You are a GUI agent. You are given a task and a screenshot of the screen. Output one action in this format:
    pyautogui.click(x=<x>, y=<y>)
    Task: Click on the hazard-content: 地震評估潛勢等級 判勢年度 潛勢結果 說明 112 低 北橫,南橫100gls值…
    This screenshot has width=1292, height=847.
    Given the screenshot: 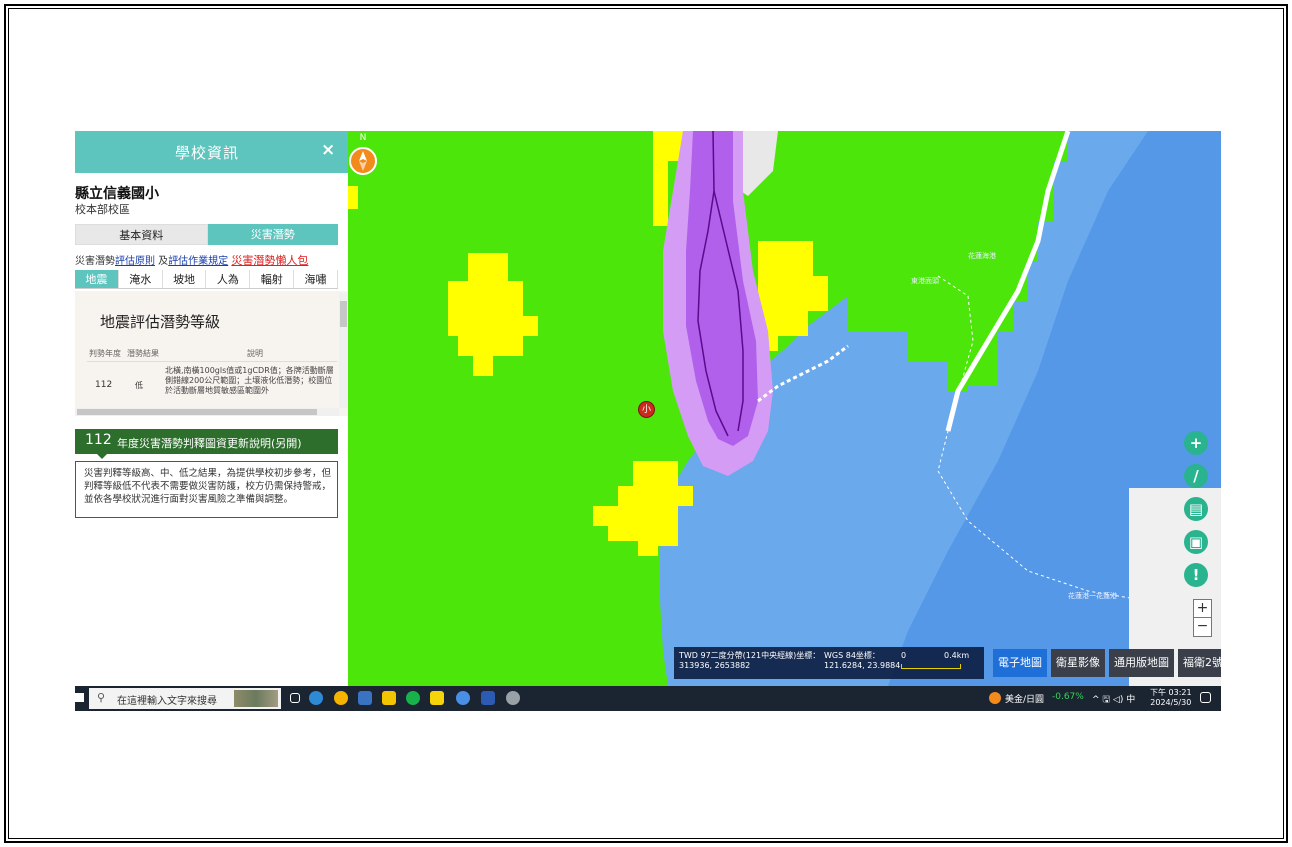 What is the action you would take?
    pyautogui.click(x=211, y=353)
    